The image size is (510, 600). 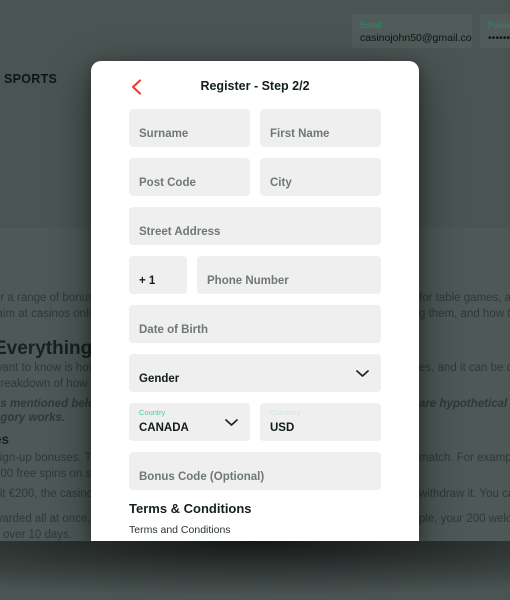 What do you see at coordinates (51, 519) in the screenshot?
I see `background-text-line: warded all at once. H` at bounding box center [51, 519].